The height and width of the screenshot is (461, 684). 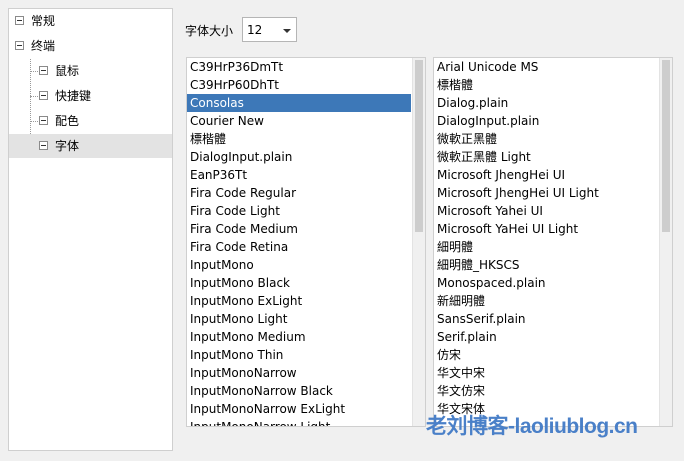 I want to click on tree-item-terminal: 终端, so click(x=90, y=46).